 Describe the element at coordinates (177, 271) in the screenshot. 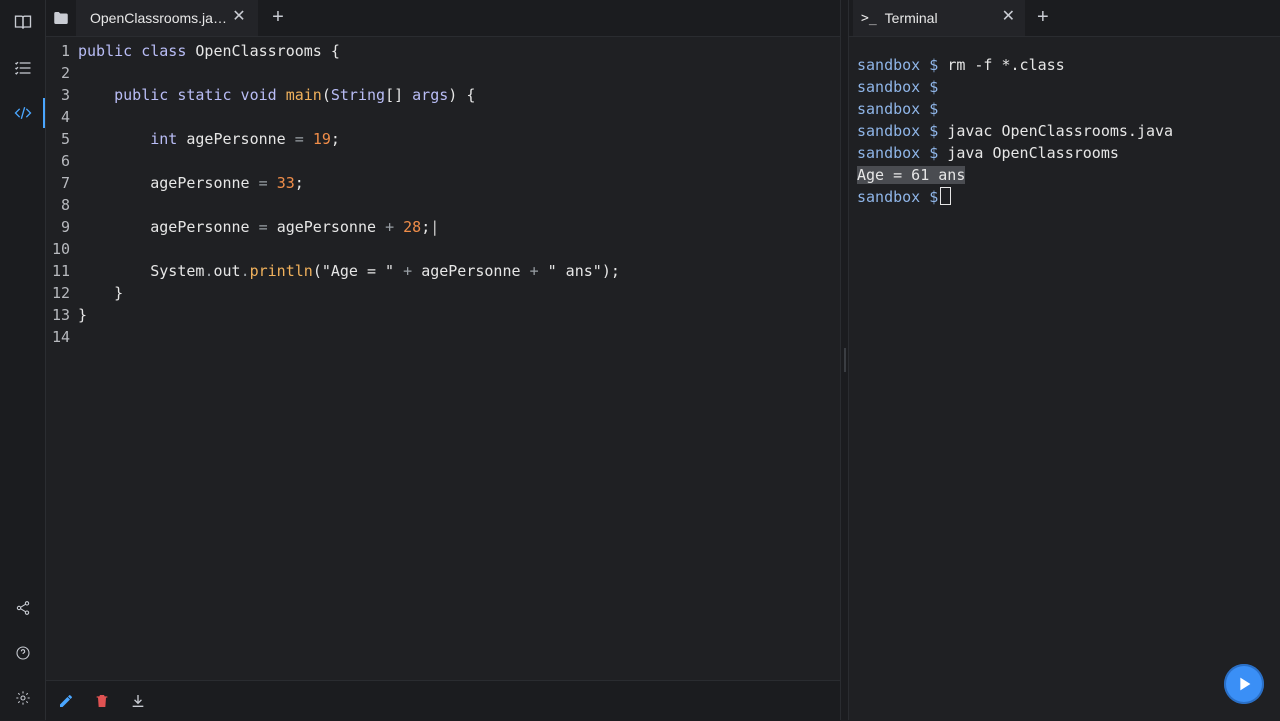

I see `code-token: System` at that location.